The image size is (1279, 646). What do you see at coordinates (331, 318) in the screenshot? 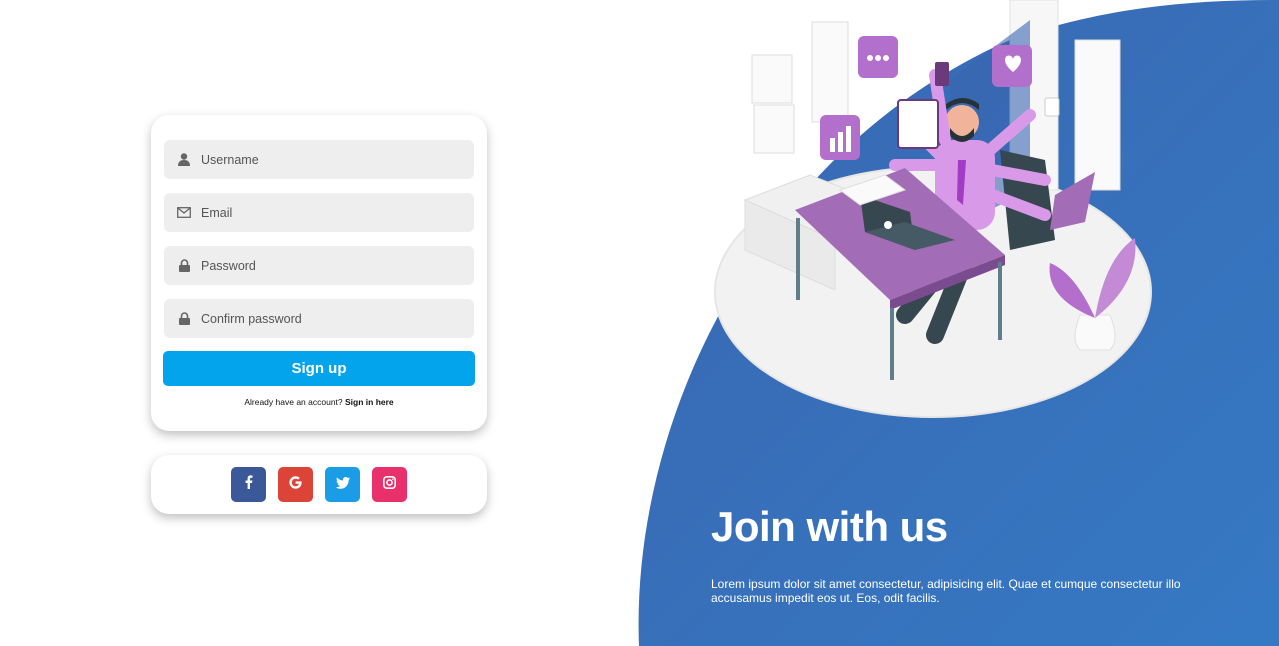
I see `confirm-password-input` at bounding box center [331, 318].